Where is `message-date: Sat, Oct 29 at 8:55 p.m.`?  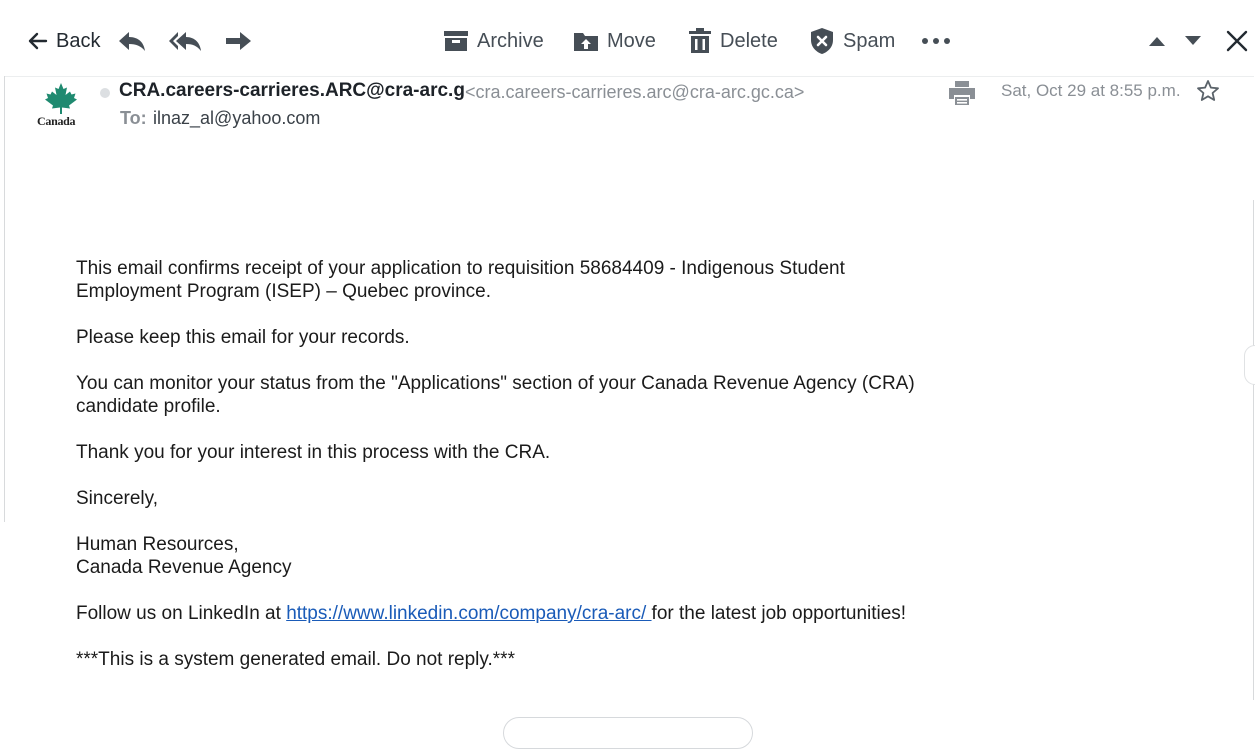 message-date: Sat, Oct 29 at 8:55 p.m. is located at coordinates (1091, 90).